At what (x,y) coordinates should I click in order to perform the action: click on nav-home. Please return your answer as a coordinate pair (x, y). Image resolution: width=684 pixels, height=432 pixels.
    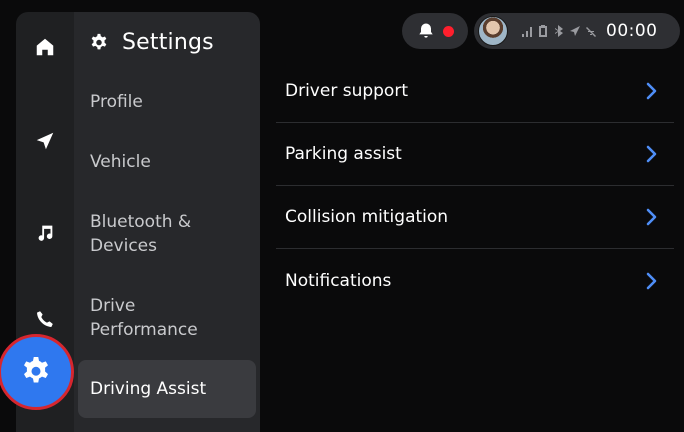
    Looking at the image, I should click on (45, 47).